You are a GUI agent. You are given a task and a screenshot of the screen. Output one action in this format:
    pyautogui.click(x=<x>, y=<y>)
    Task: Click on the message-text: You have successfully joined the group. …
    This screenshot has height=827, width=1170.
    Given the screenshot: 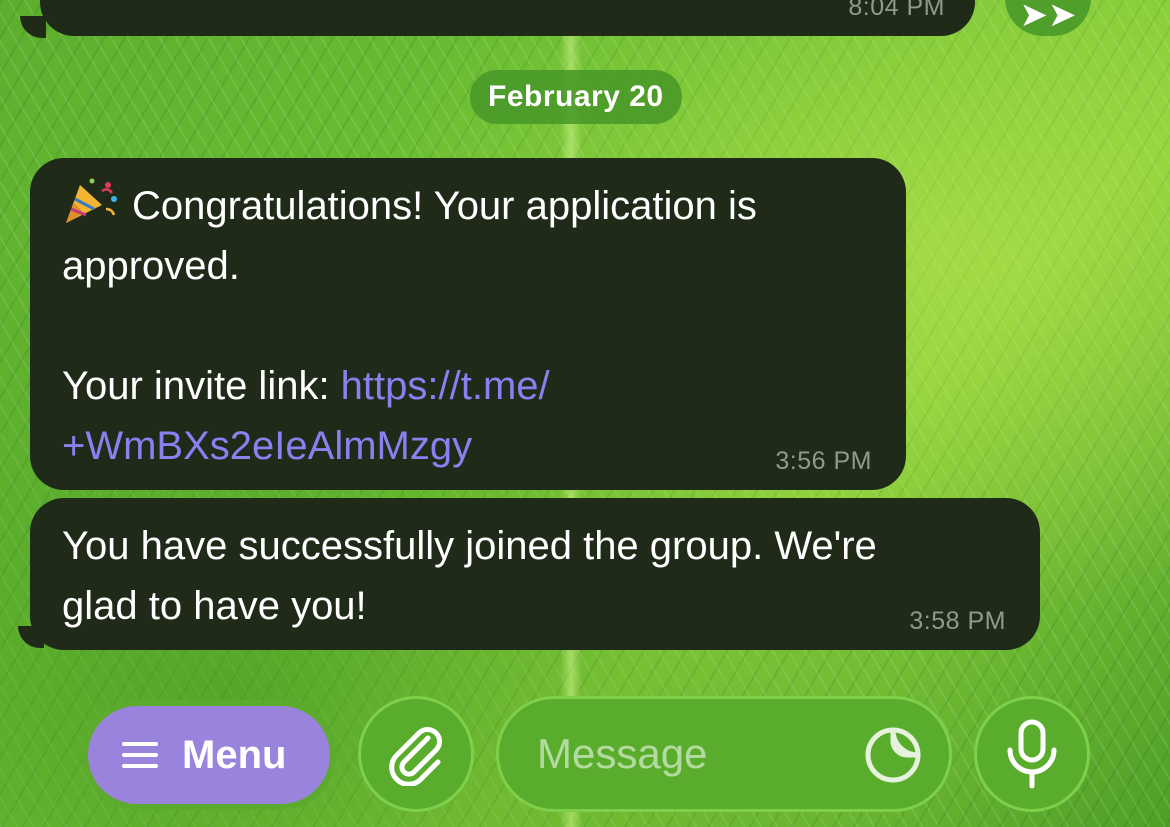 What is the action you would take?
    pyautogui.click(x=536, y=576)
    